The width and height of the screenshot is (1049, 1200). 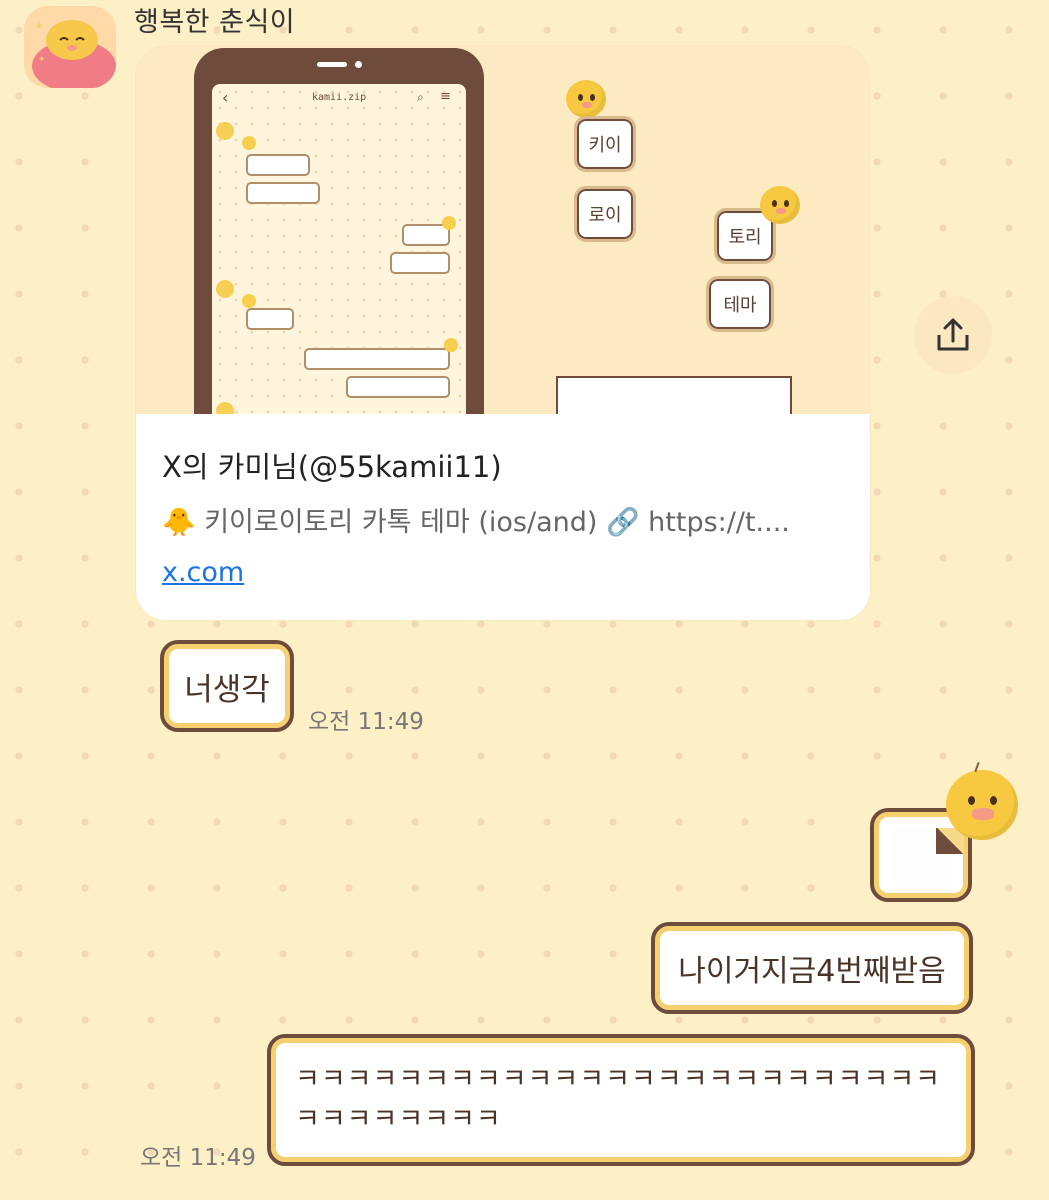 I want to click on chick-sticker-icon, so click(x=982, y=800).